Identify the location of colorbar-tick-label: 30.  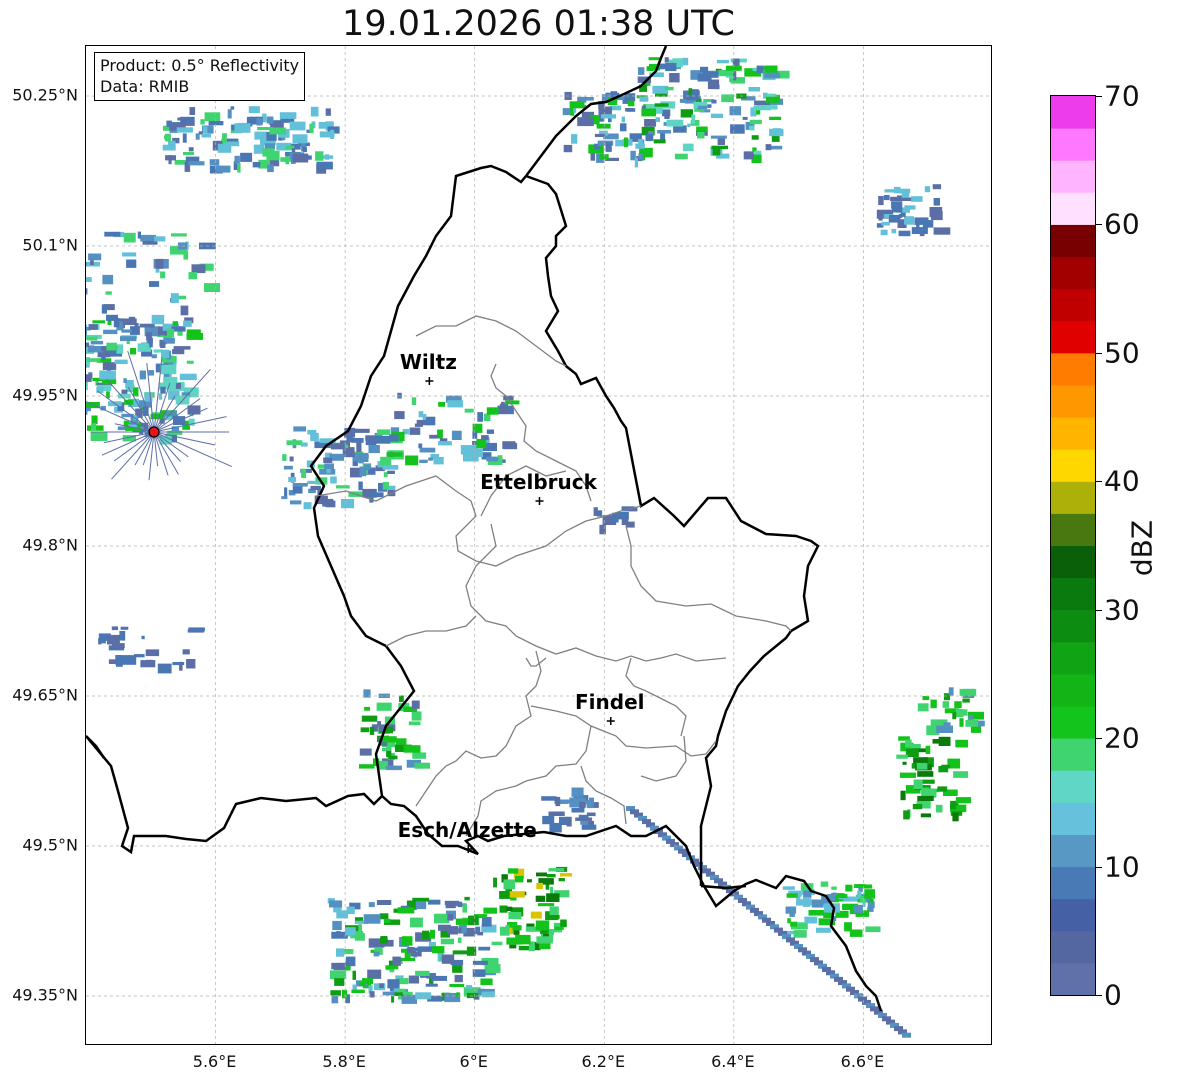
(1122, 610).